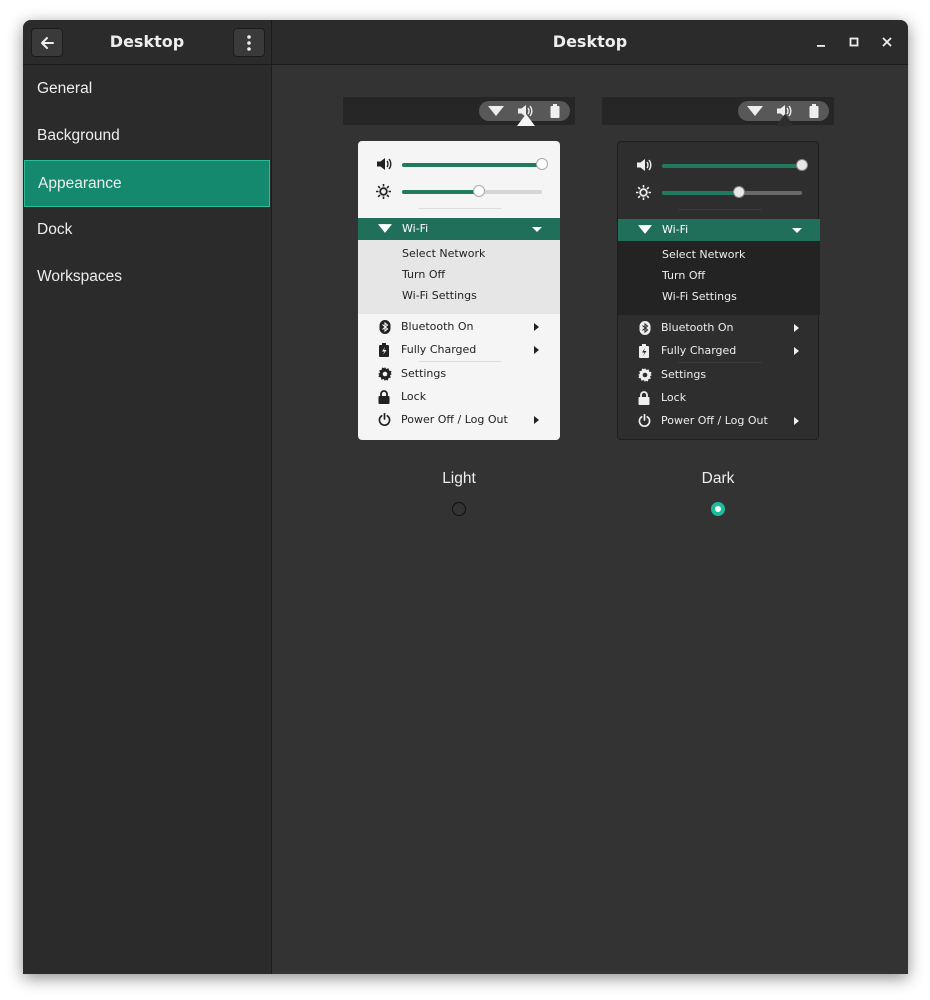 This screenshot has height=1000, width=930. I want to click on radio-dot, so click(718, 509).